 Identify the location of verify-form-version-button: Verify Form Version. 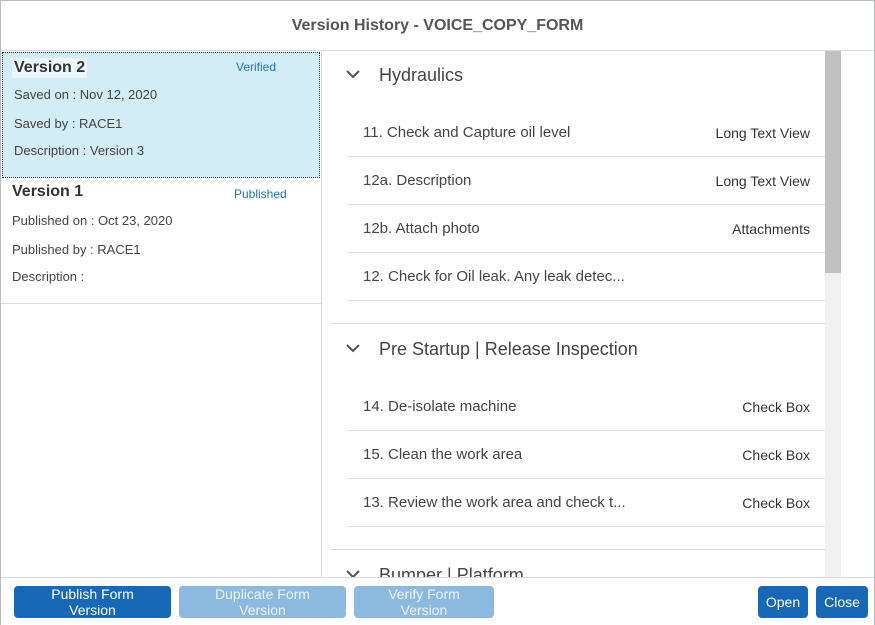
(424, 602).